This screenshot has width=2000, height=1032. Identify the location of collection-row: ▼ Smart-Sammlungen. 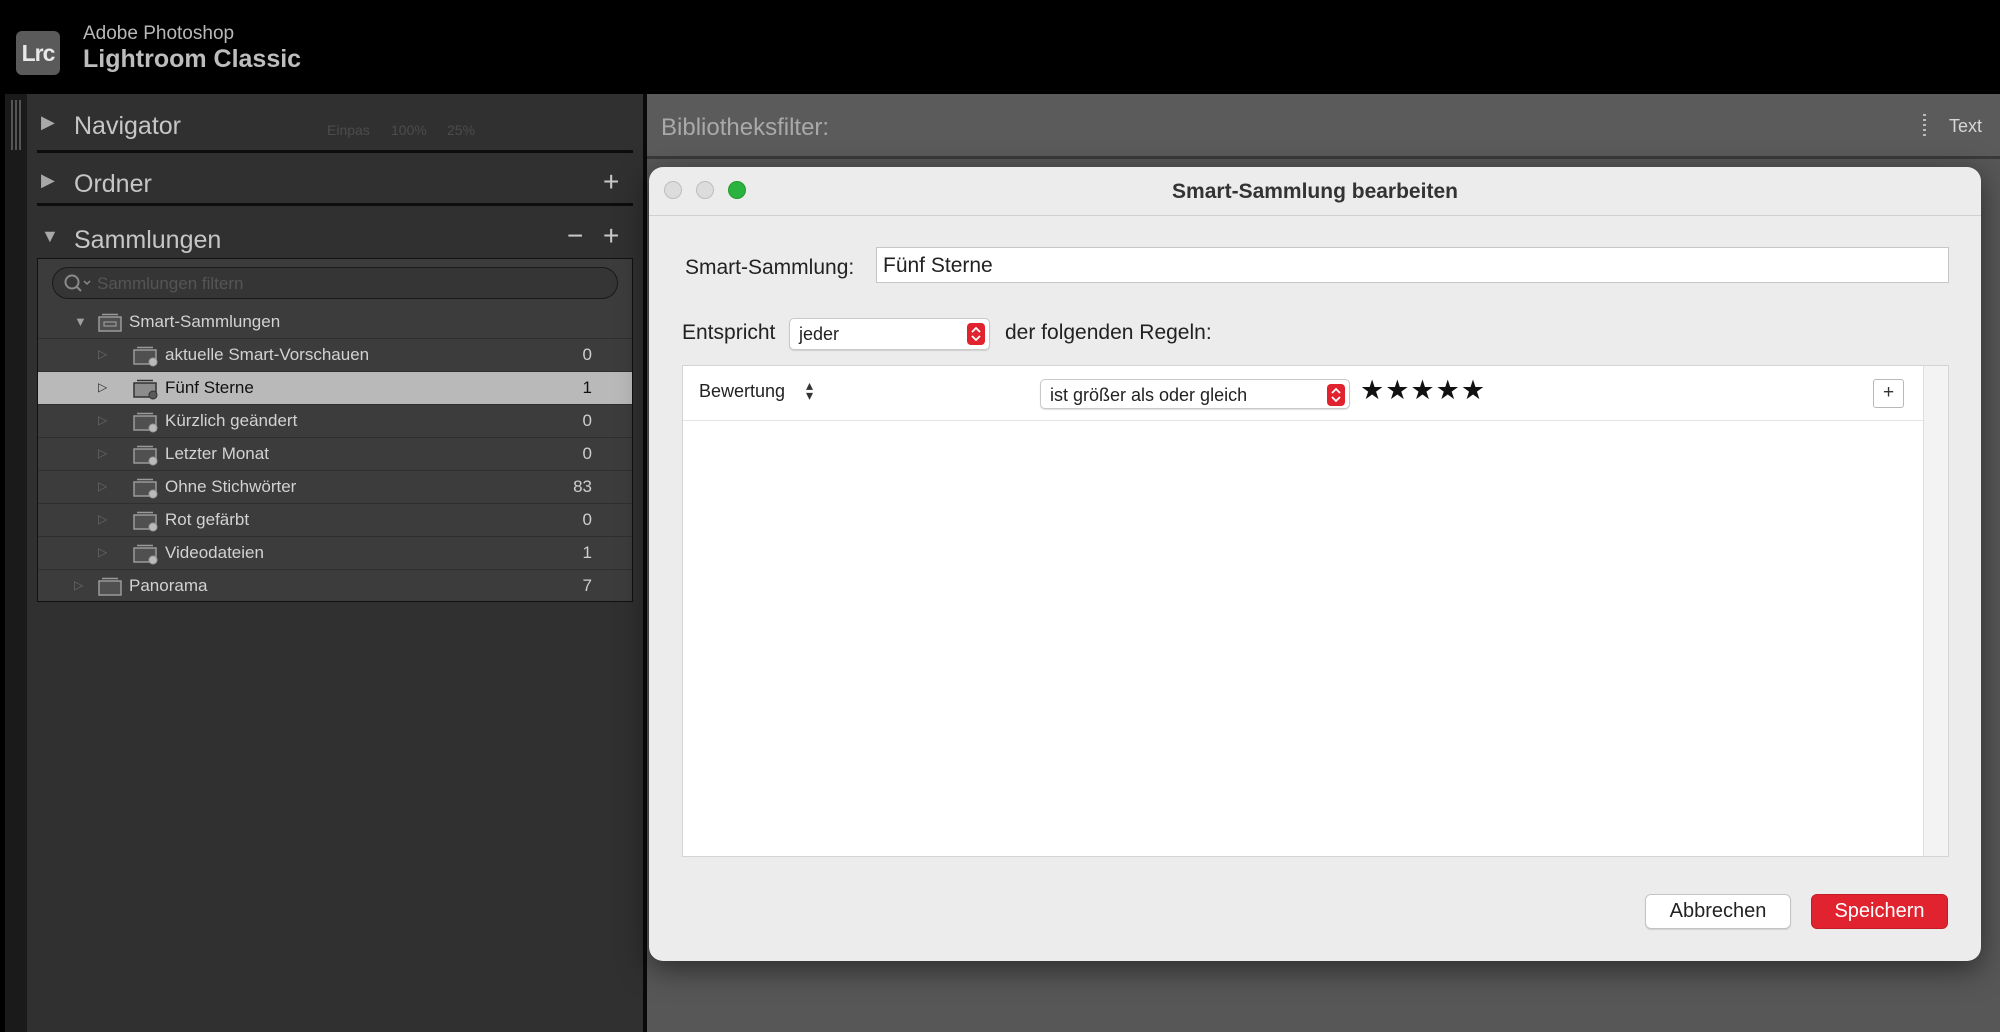
(335, 322).